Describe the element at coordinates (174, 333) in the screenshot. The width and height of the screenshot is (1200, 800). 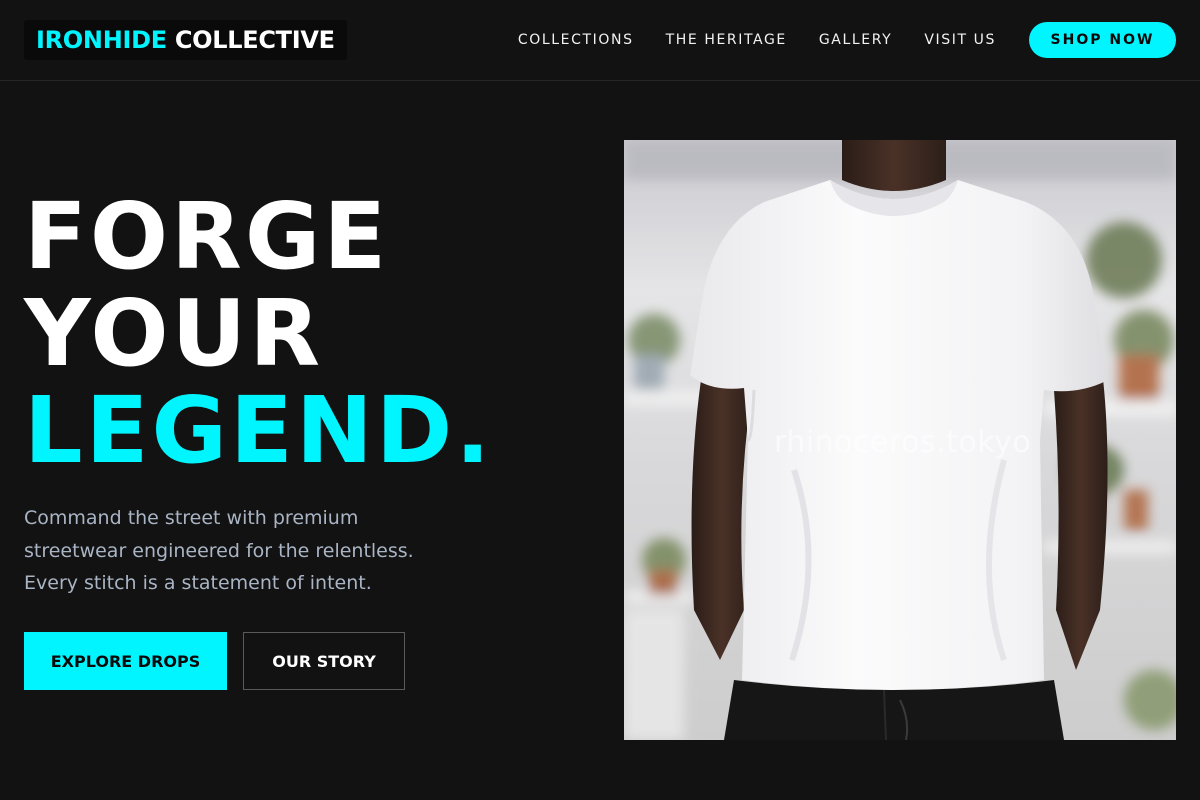
I see `headline-line-your: YOUR` at that location.